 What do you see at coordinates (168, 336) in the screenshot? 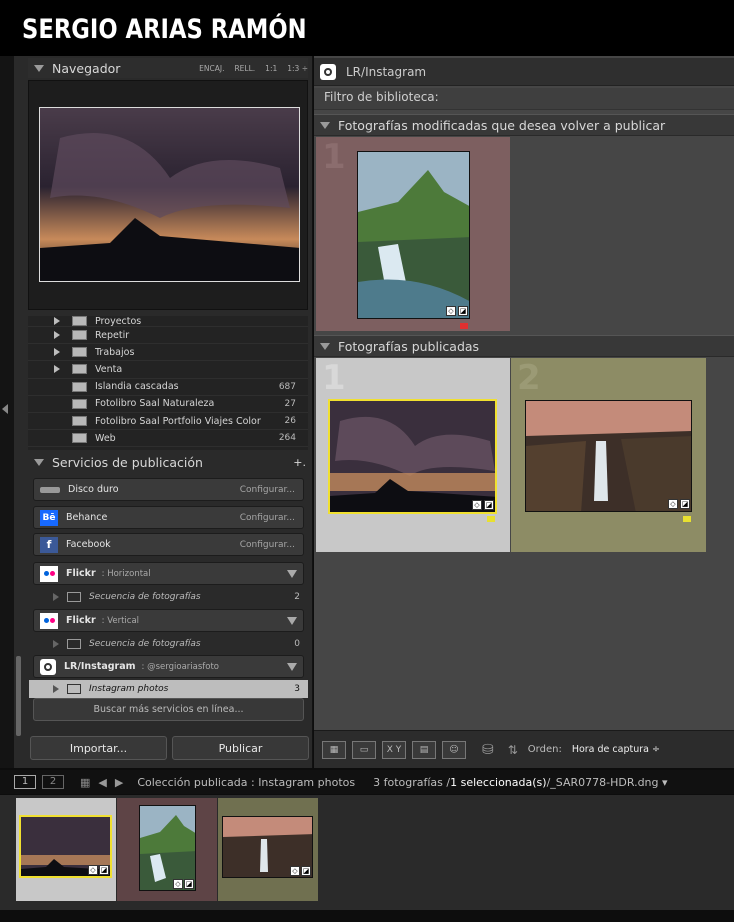
I see `collection-repetir: Repetir` at bounding box center [168, 336].